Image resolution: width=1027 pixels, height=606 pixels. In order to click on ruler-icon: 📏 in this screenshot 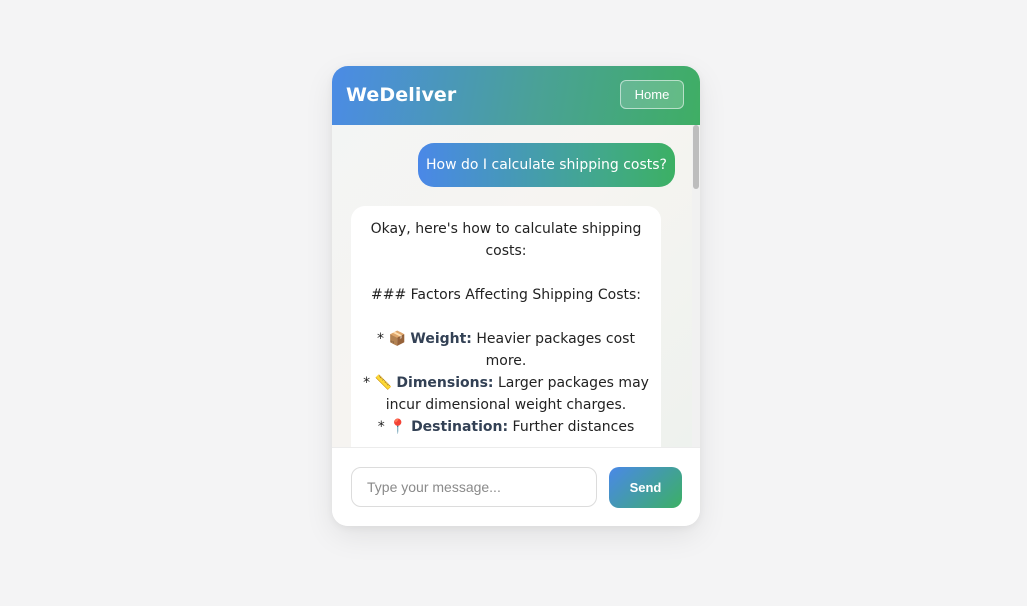, I will do `click(383, 383)`.